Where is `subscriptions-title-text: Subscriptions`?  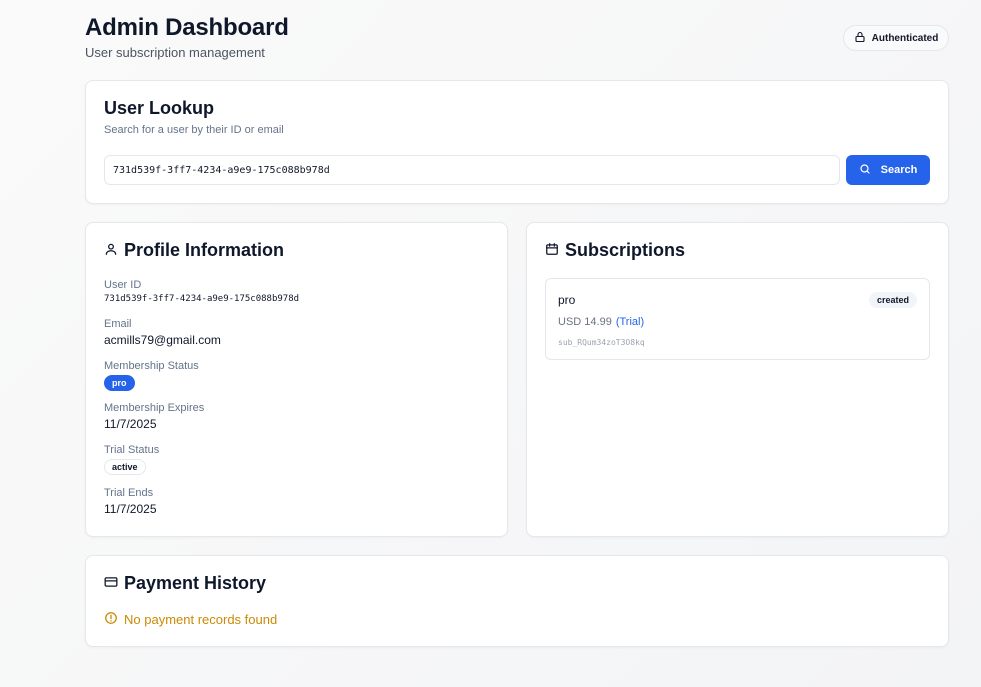
subscriptions-title-text: Subscriptions is located at coordinates (625, 250).